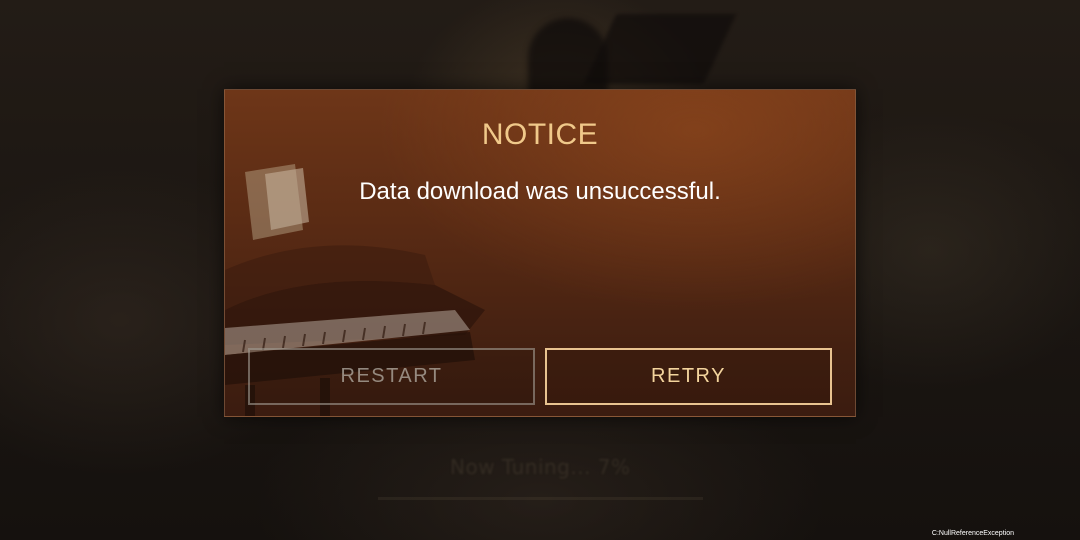 This screenshot has width=1080, height=540. I want to click on loading-status-text: Now Tuning... 7%, so click(540, 467).